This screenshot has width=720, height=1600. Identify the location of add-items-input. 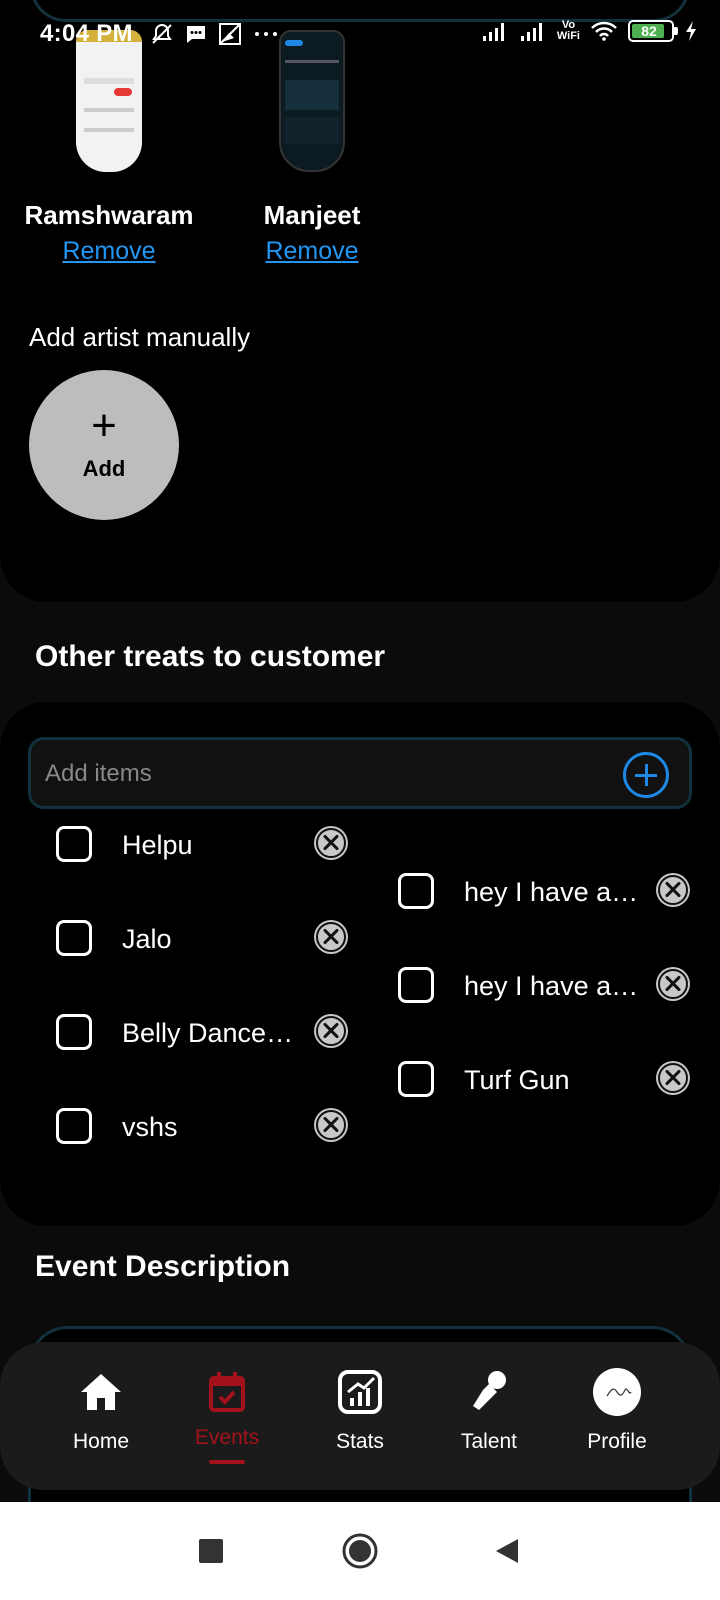
(315, 774).